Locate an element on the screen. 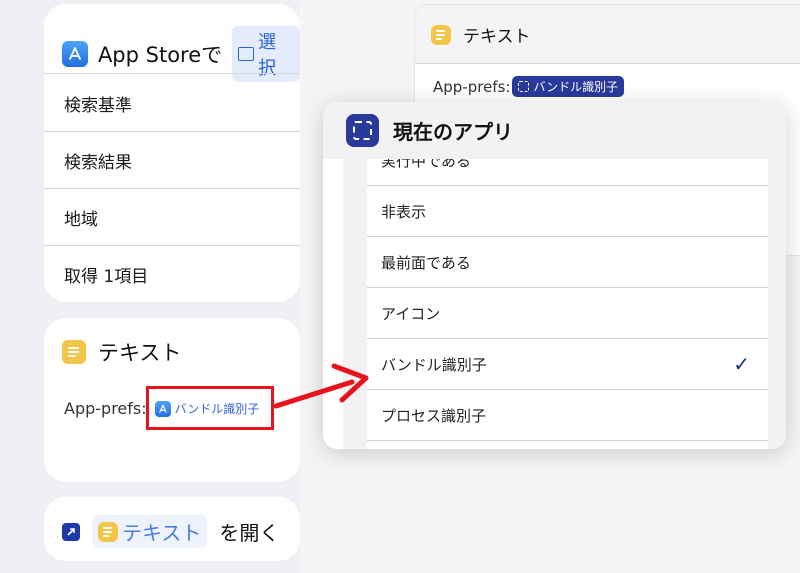  menu-item-icon: アイコン is located at coordinates (567, 313).